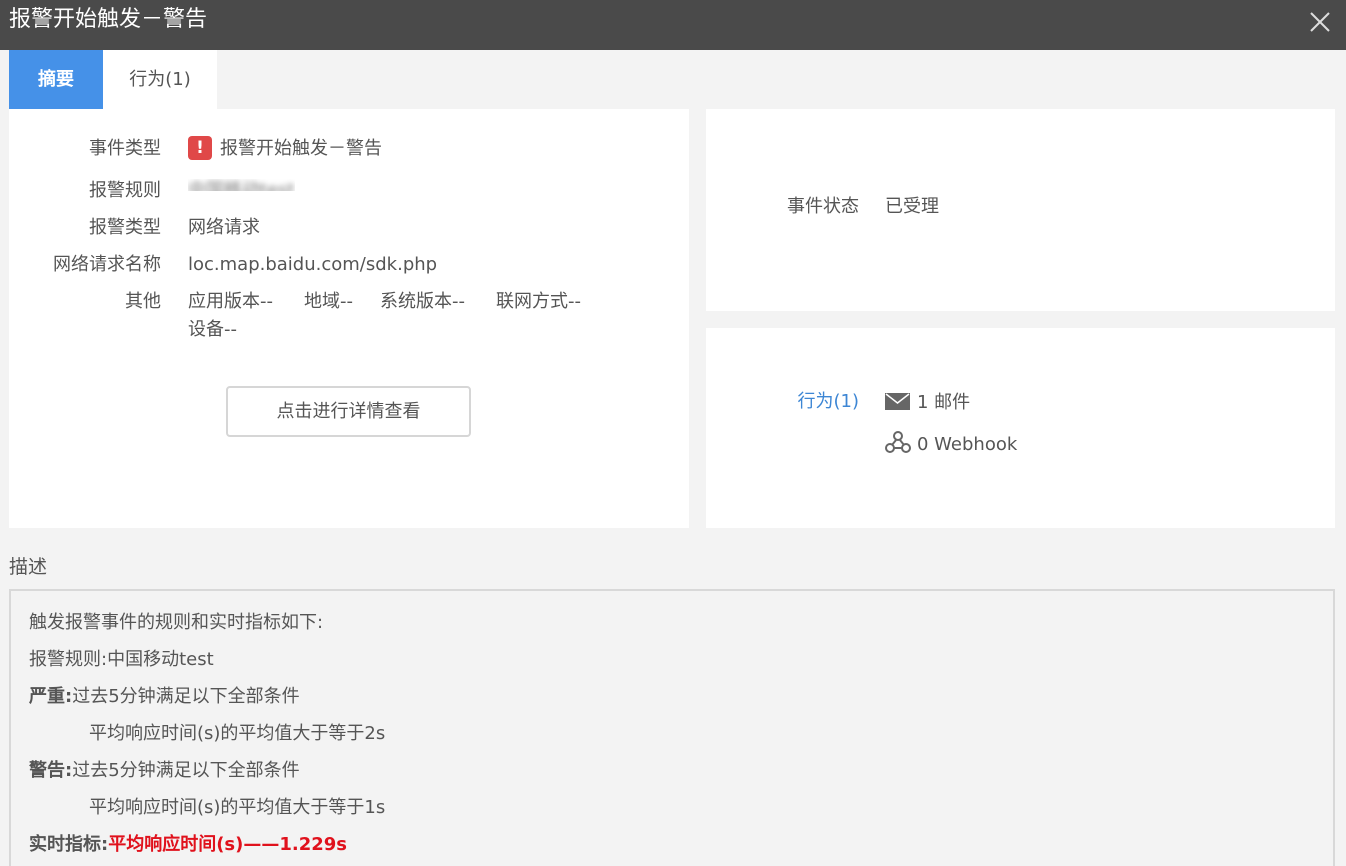 The width and height of the screenshot is (1346, 866). Describe the element at coordinates (69, 844) in the screenshot. I see `metric-label: 实时指标:` at that location.